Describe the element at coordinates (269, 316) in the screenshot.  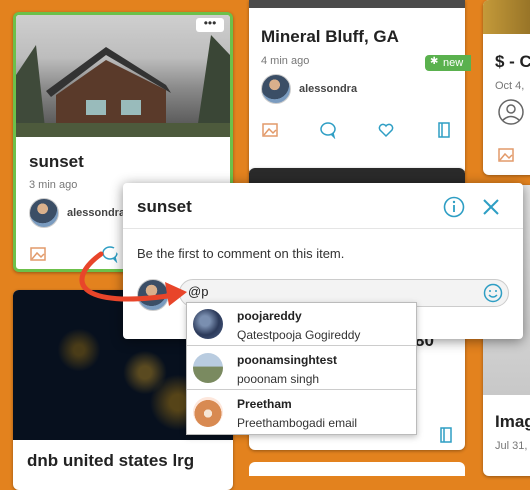
I see `mention-handle: poojareddy` at that location.